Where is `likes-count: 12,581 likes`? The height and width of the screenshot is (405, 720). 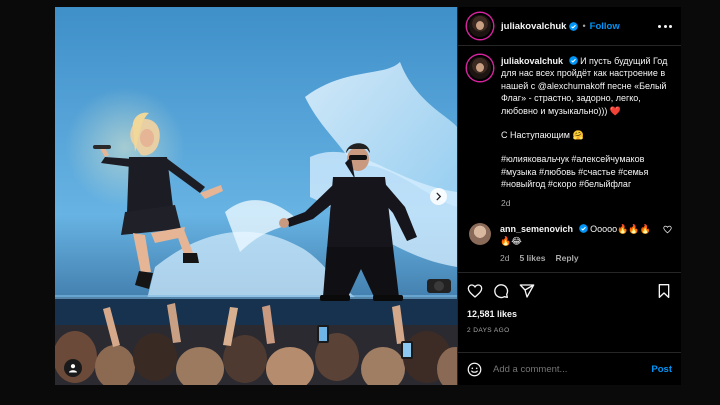 likes-count: 12,581 likes is located at coordinates (569, 314).